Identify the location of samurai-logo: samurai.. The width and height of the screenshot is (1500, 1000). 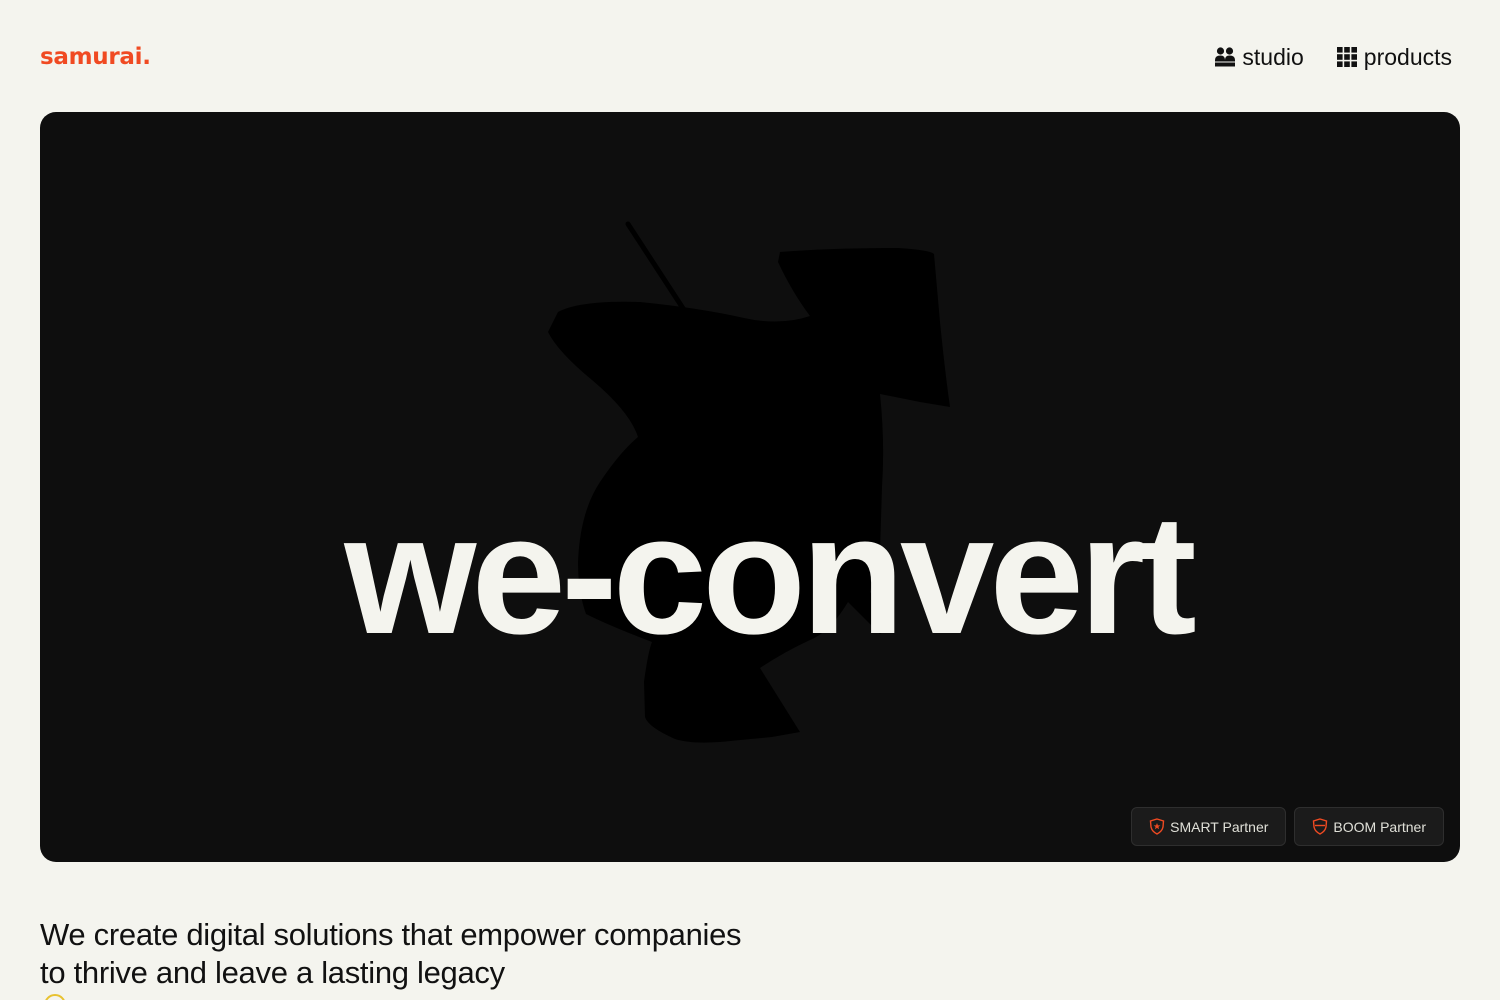
(95, 57).